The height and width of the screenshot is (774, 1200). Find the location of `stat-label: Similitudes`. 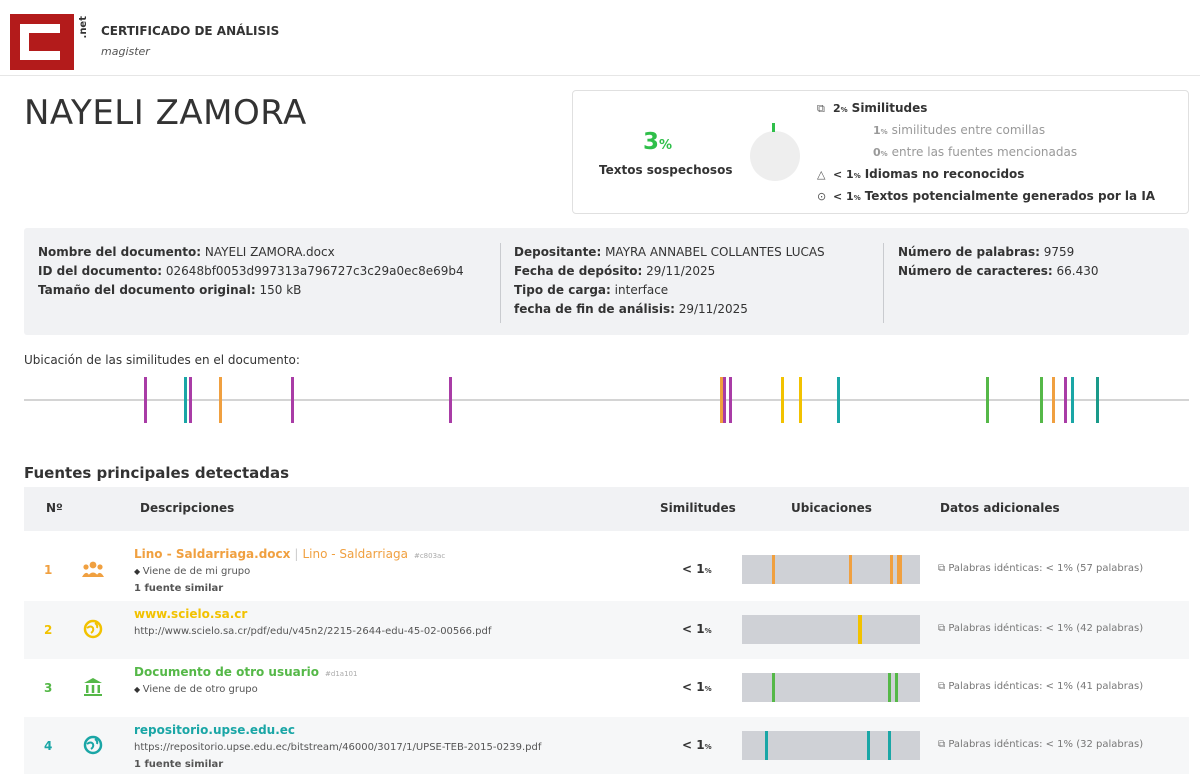

stat-label: Similitudes is located at coordinates (889, 108).